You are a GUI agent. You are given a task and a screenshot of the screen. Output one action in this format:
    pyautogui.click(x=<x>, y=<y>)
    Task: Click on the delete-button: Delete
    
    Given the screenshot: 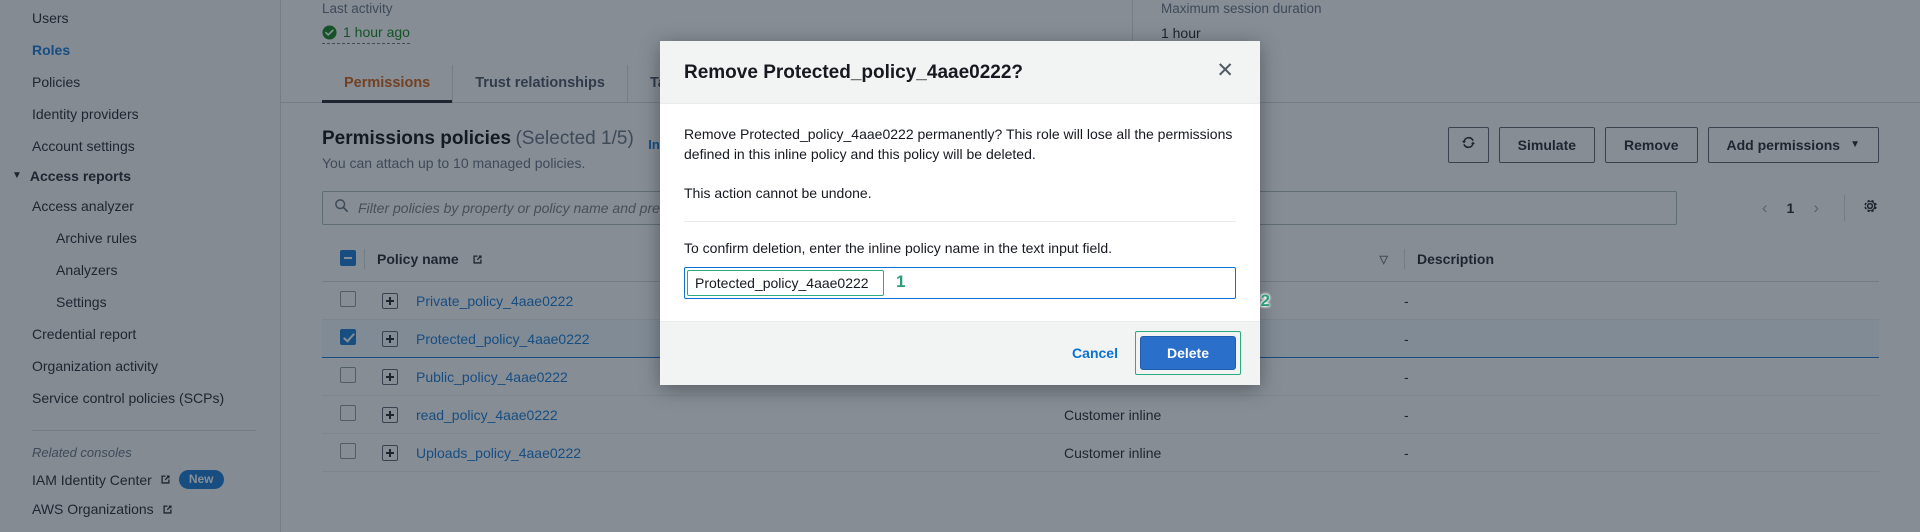 What is the action you would take?
    pyautogui.click(x=1187, y=353)
    